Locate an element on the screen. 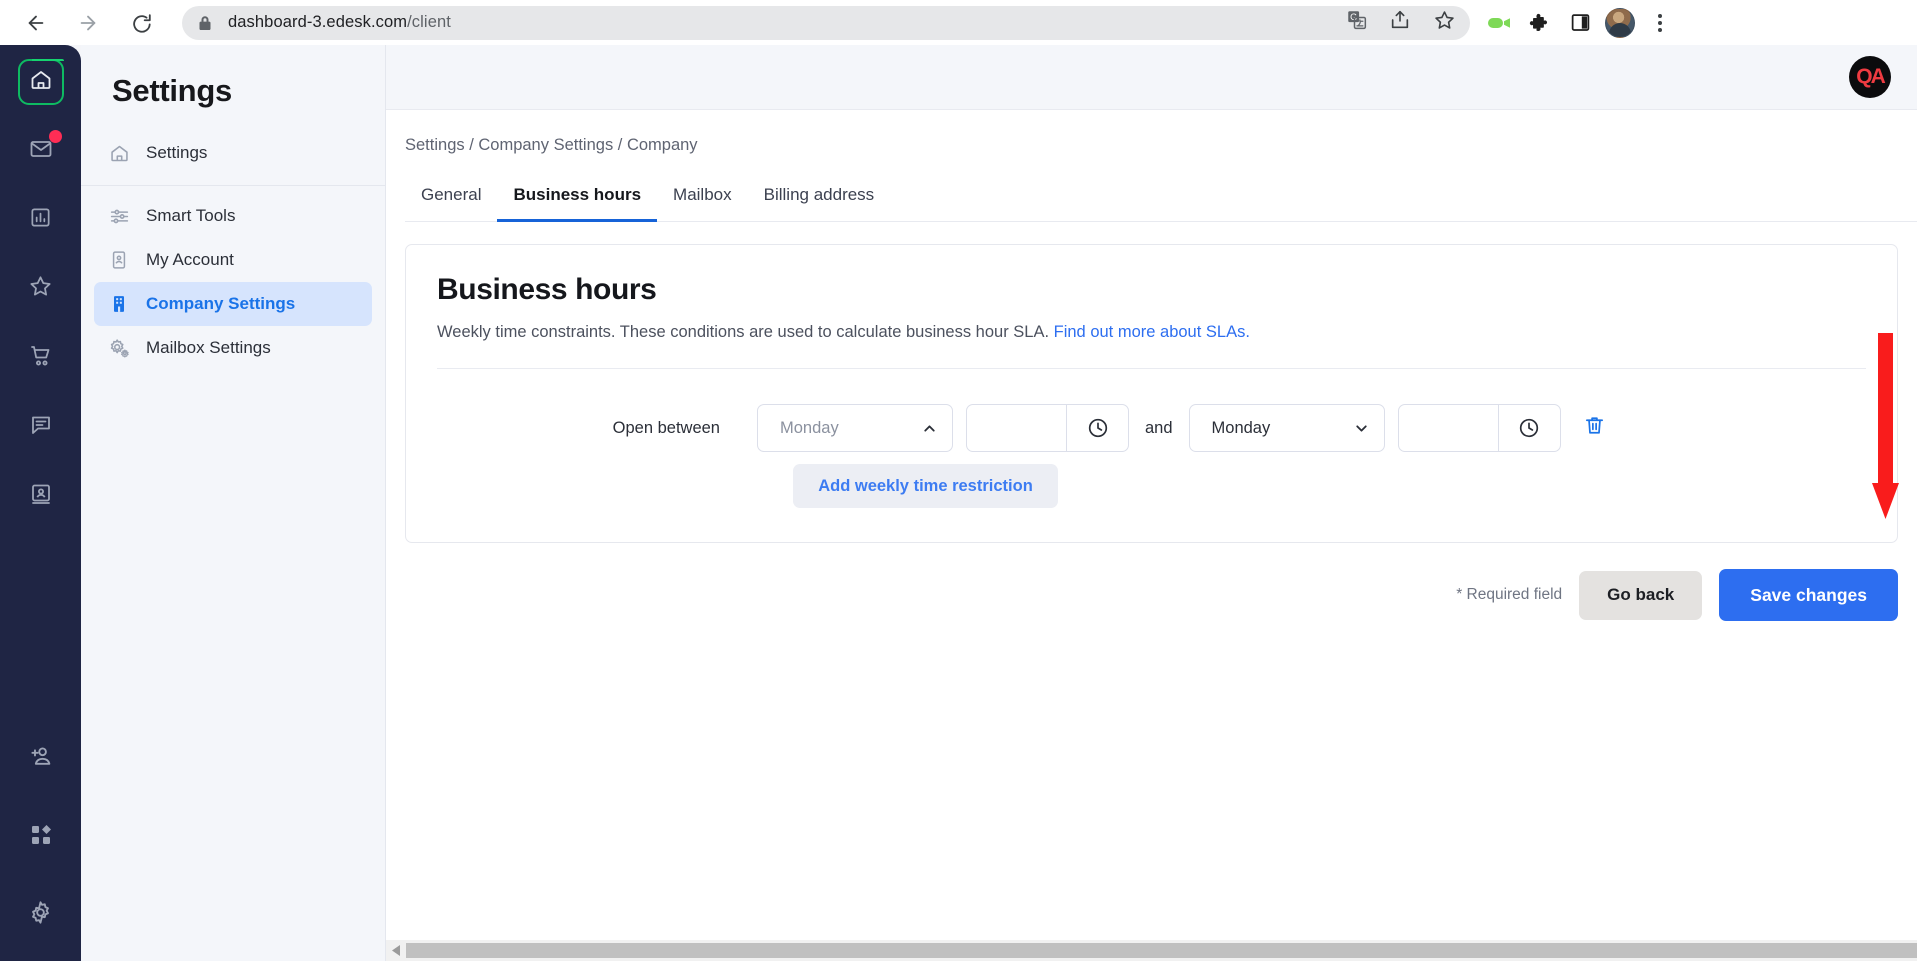 The image size is (1917, 961). scrollbar-thumb is located at coordinates (1161, 950).